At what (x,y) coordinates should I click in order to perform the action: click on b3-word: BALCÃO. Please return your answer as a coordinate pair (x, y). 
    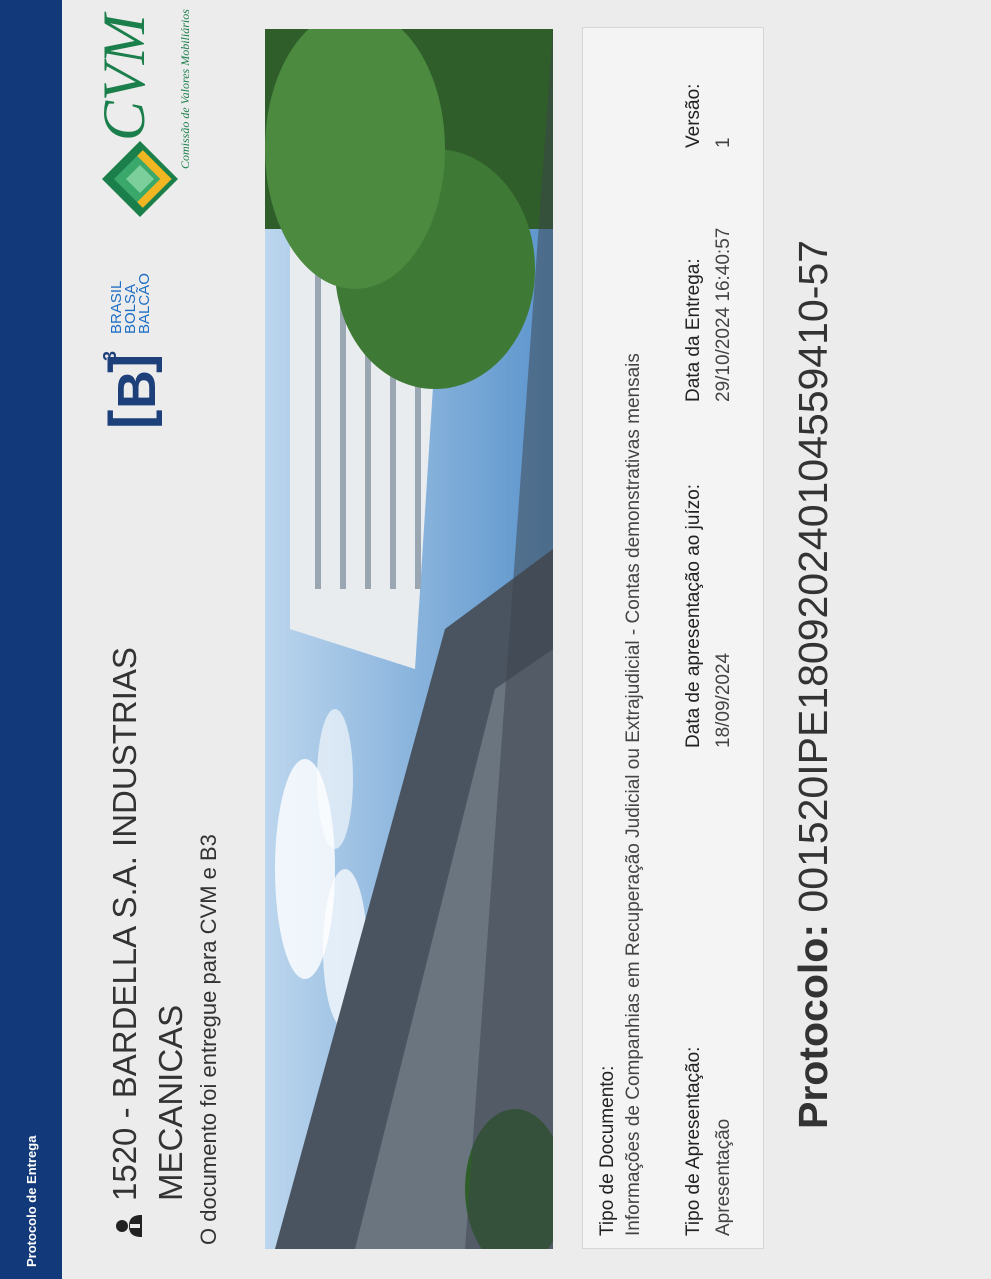
    Looking at the image, I should click on (144, 303).